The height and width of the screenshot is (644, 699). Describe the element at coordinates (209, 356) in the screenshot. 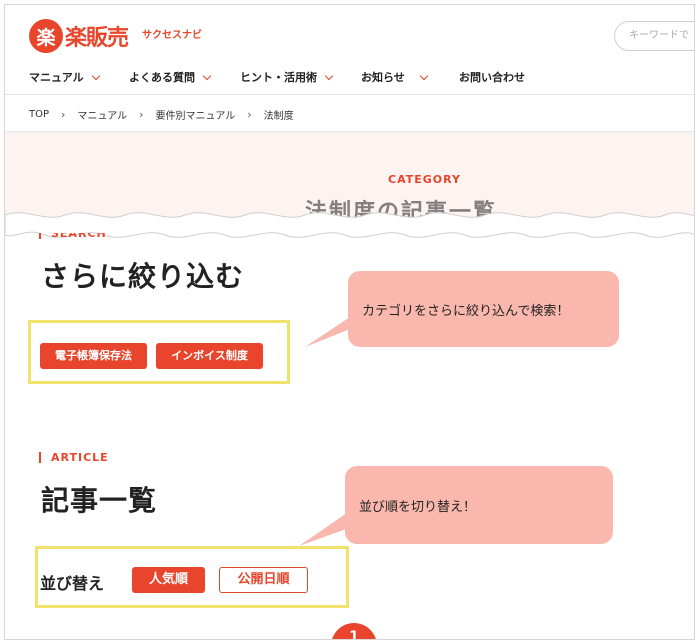

I see `tag-button-invoice: インボイス制度` at that location.